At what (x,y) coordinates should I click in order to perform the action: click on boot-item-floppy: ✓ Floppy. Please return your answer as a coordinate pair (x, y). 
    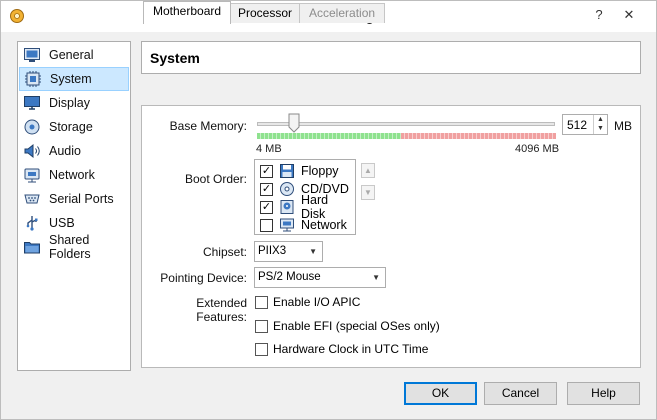
    Looking at the image, I should click on (305, 171).